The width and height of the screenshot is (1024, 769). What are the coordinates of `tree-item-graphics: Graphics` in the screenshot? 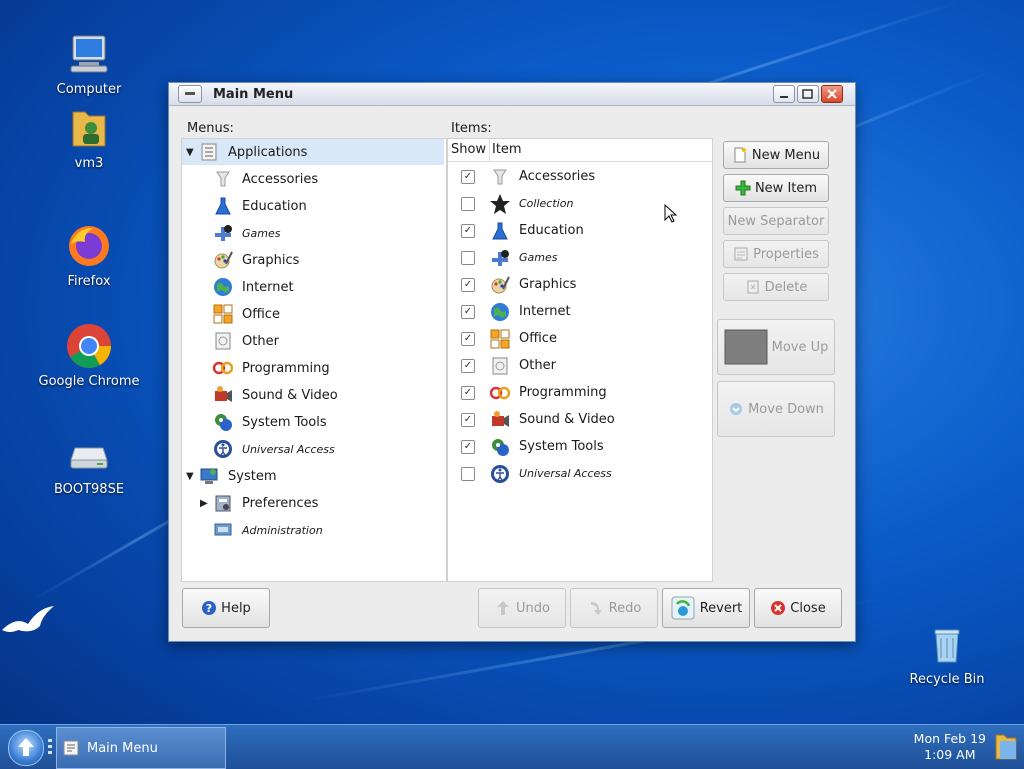 It's located at (255, 260).